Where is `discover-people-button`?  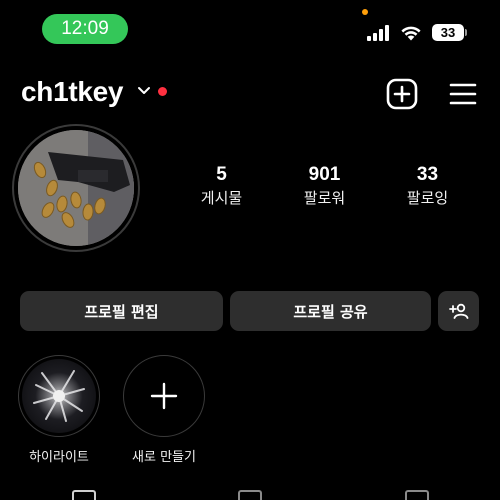
discover-people-button is located at coordinates (458, 311).